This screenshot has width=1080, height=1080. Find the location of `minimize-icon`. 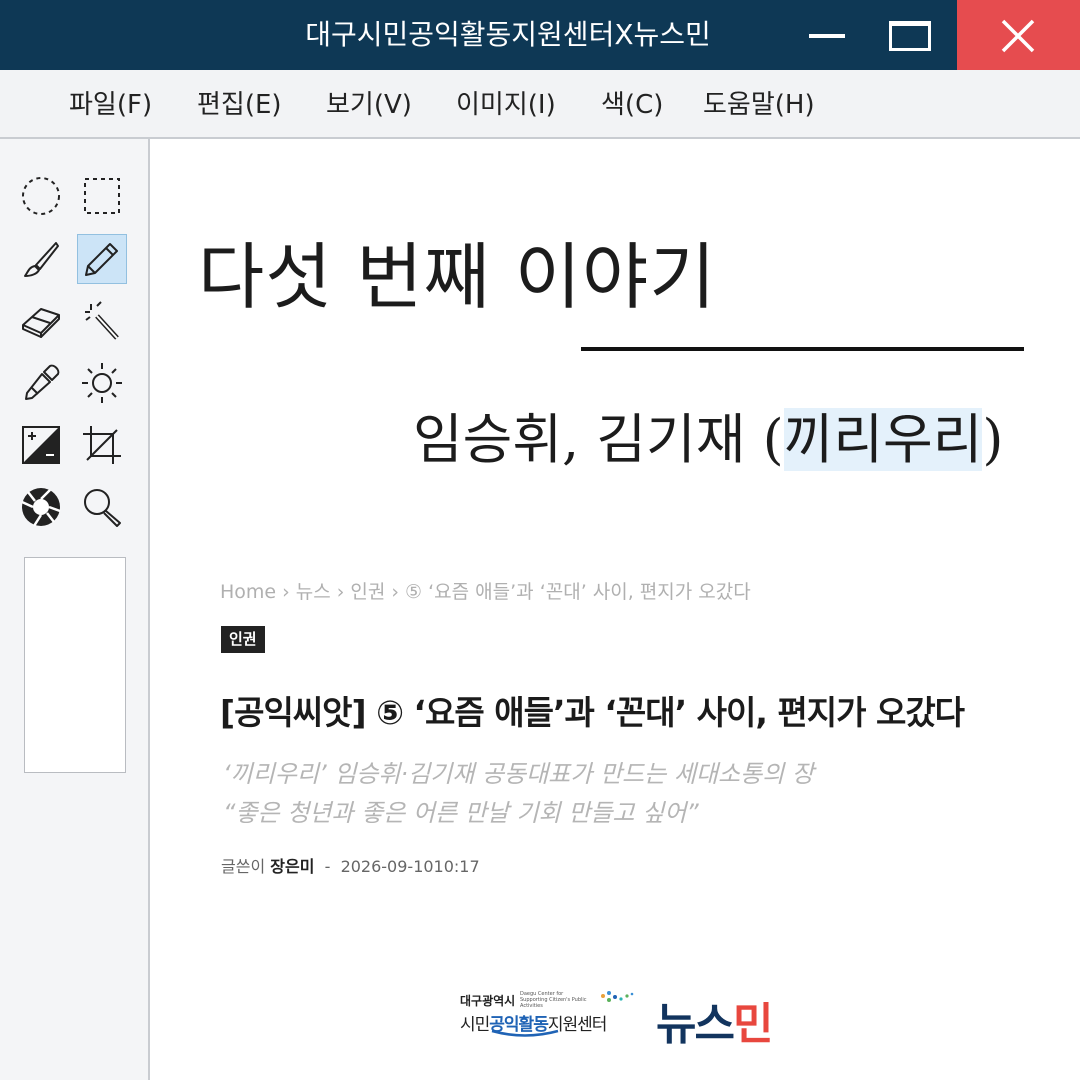

minimize-icon is located at coordinates (827, 36).